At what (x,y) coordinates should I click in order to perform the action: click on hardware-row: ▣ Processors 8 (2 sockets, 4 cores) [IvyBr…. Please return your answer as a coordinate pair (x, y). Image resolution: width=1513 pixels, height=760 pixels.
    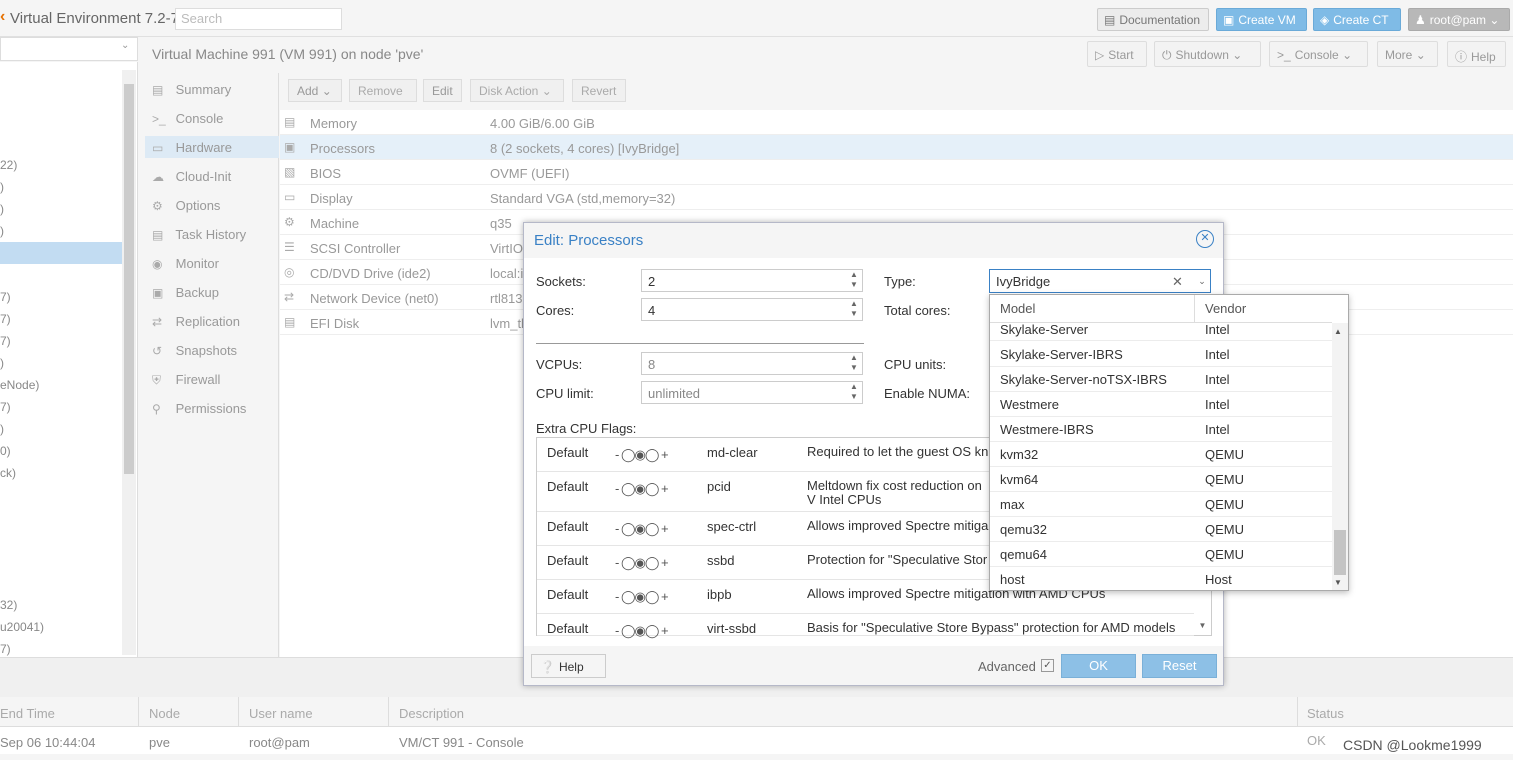
    Looking at the image, I should click on (896, 147).